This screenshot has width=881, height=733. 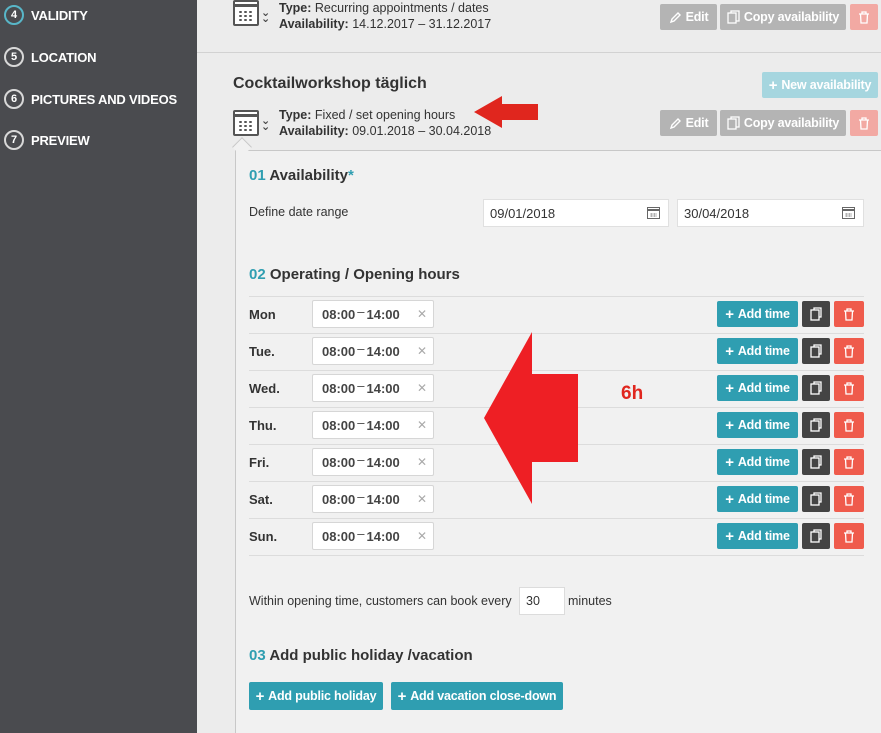 What do you see at coordinates (770, 213) in the screenshot?
I see `end-date-input: 30/04/2018` at bounding box center [770, 213].